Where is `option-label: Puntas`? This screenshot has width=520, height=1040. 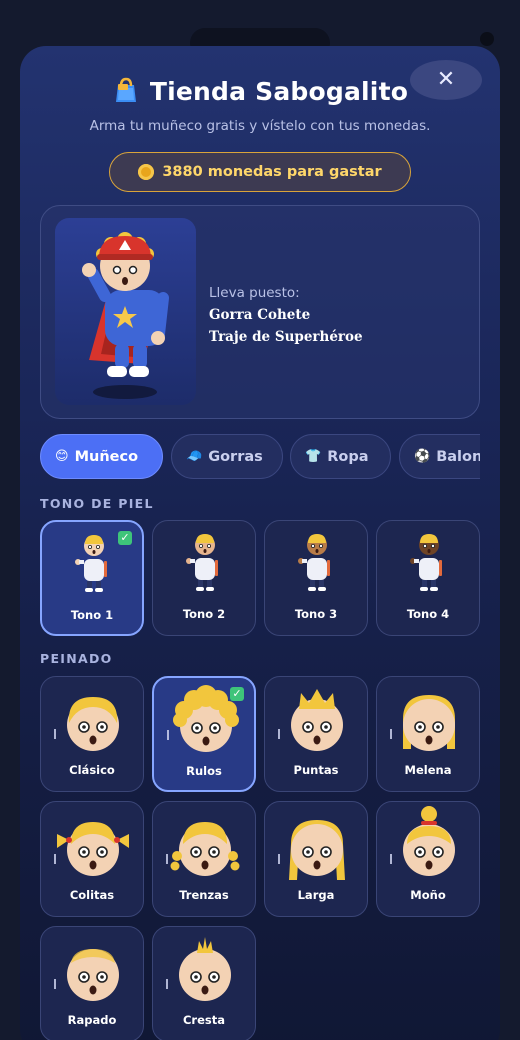 option-label: Puntas is located at coordinates (316, 770).